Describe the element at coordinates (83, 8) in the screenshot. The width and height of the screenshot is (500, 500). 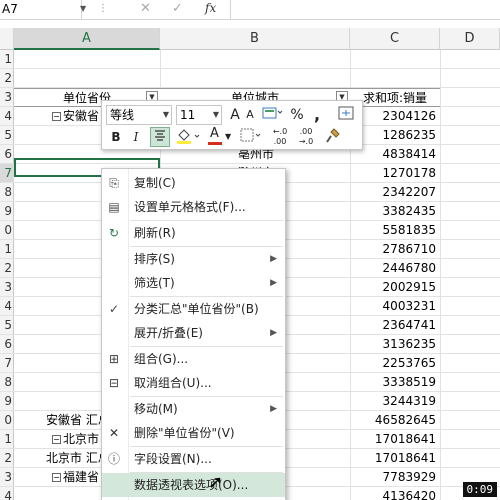
I see `name-box-dropdown-icon: ▼` at that location.